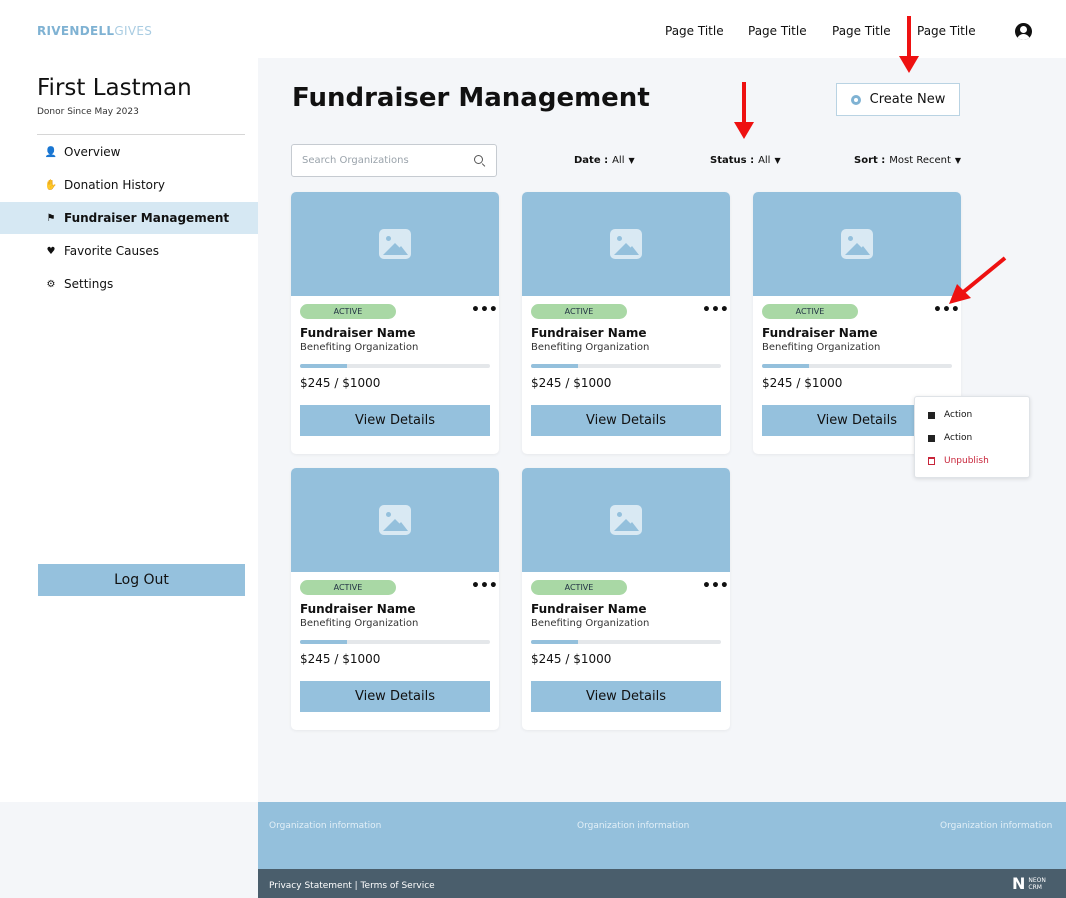  What do you see at coordinates (480, 160) in the screenshot?
I see `search-icon` at bounding box center [480, 160].